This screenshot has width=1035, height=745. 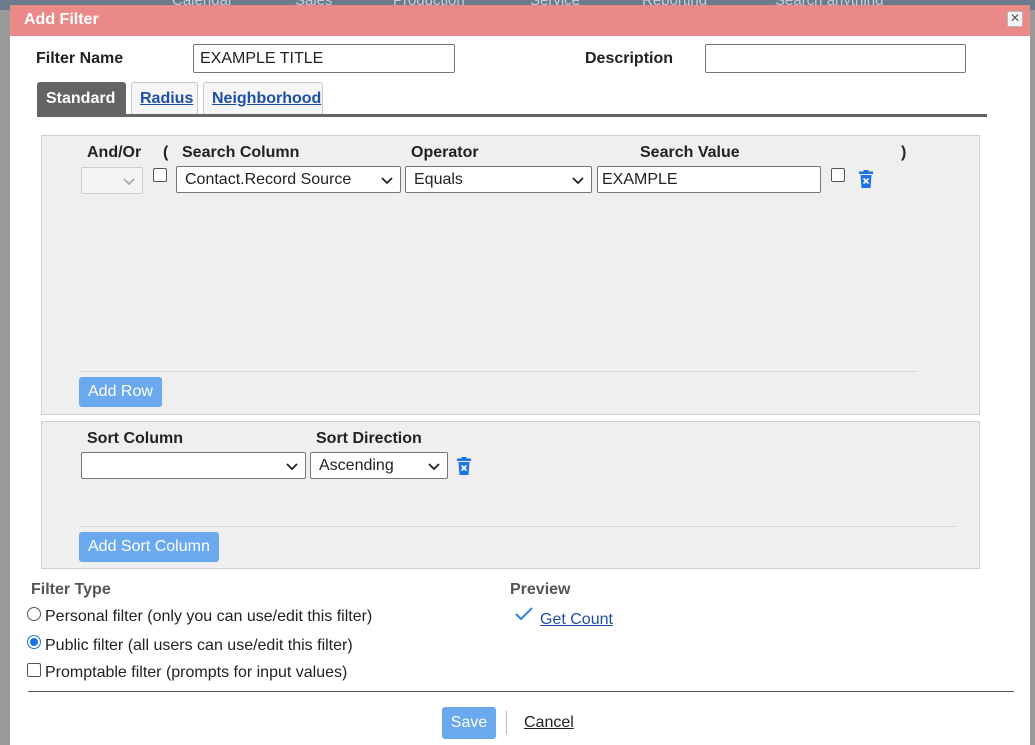 What do you see at coordinates (160, 175) in the screenshot?
I see `open-paren-checkbox` at bounding box center [160, 175].